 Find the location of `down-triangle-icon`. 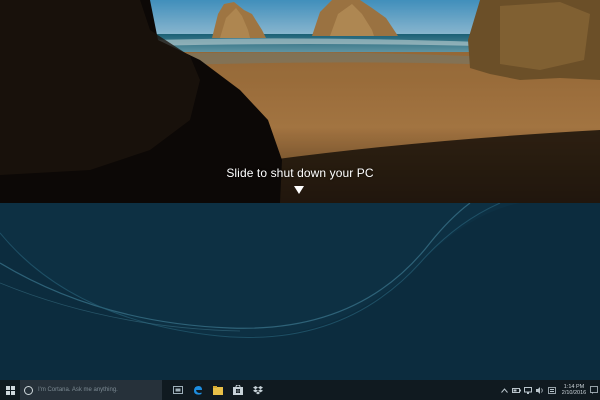

down-triangle-icon is located at coordinates (299, 190).